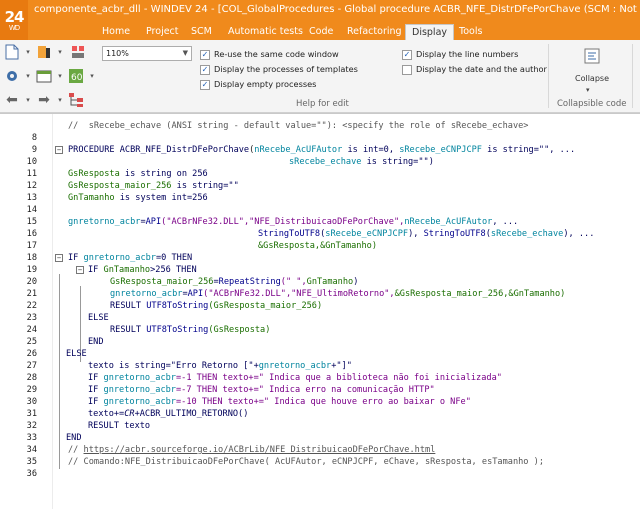 The height and width of the screenshot is (509, 640). What do you see at coordinates (320, 203) in the screenshot?
I see `code-line-14: 14 GnTamanho is system int=256` at bounding box center [320, 203].